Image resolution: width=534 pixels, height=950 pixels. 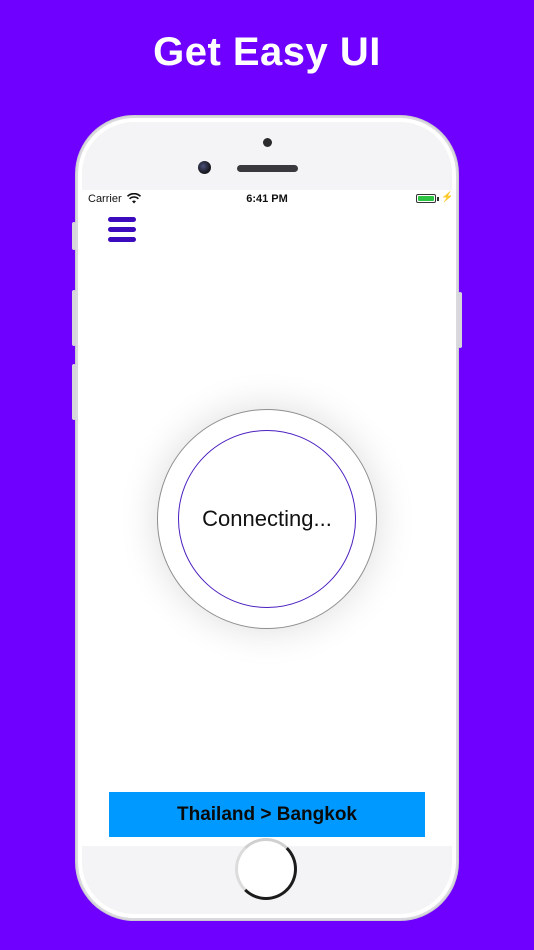 I want to click on battery-icon, so click(x=426, y=198).